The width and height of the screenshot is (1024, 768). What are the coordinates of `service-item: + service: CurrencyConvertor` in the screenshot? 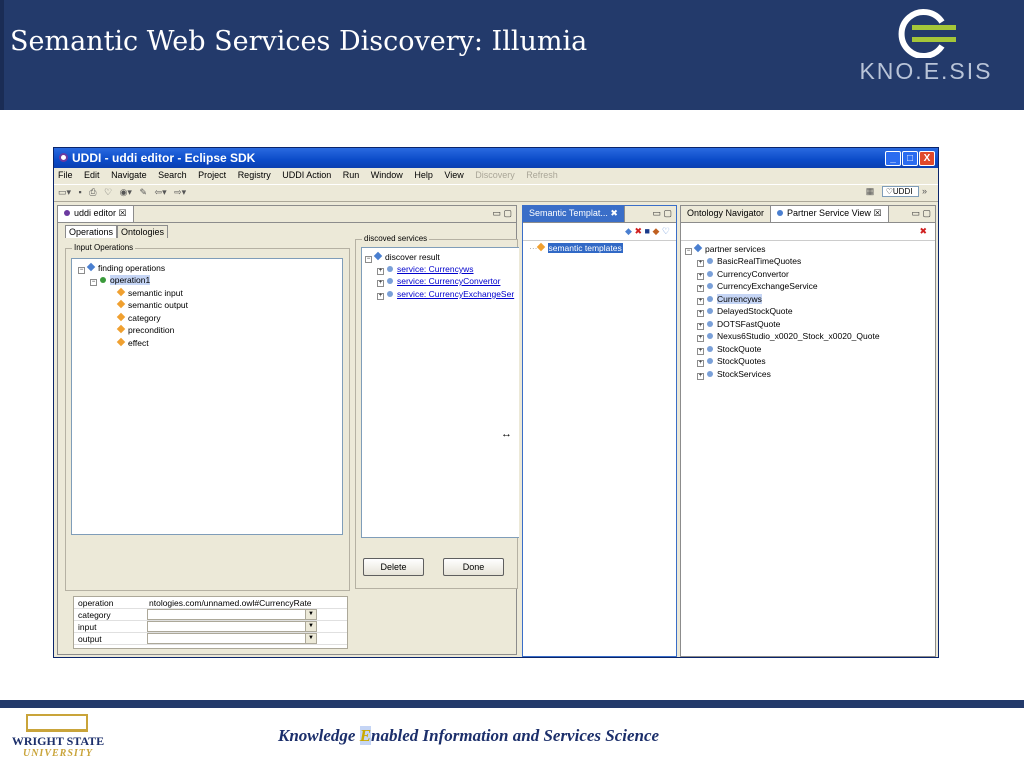 It's located at (438, 281).